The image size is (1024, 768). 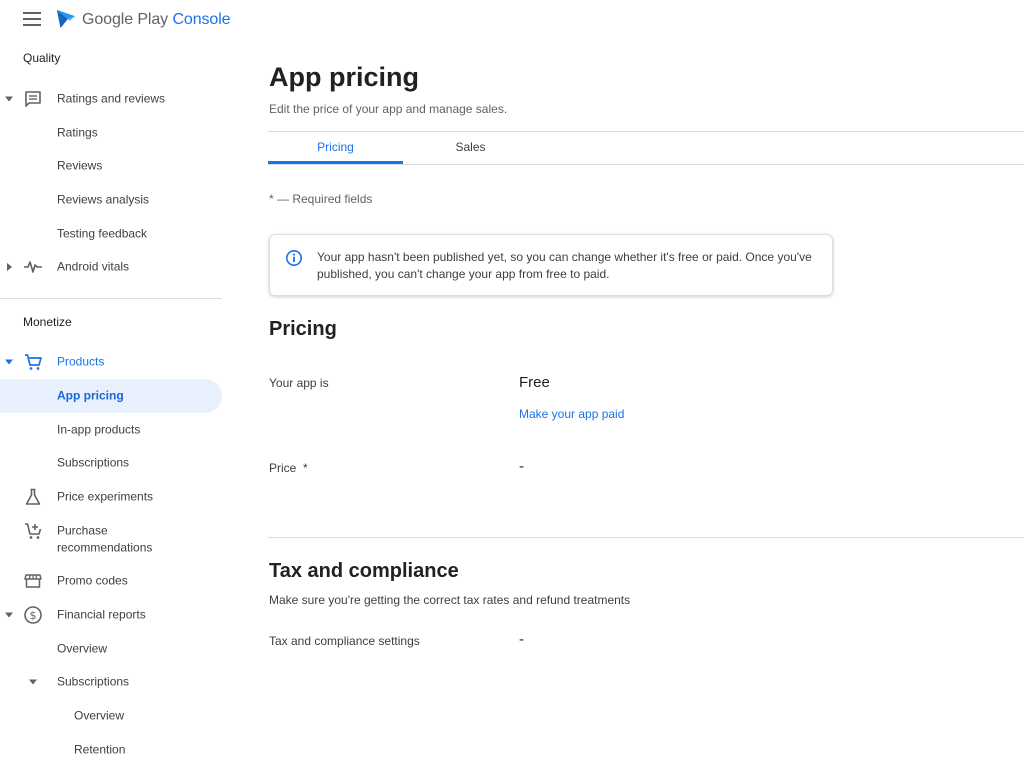 I want to click on price-label: Price *, so click(x=288, y=468).